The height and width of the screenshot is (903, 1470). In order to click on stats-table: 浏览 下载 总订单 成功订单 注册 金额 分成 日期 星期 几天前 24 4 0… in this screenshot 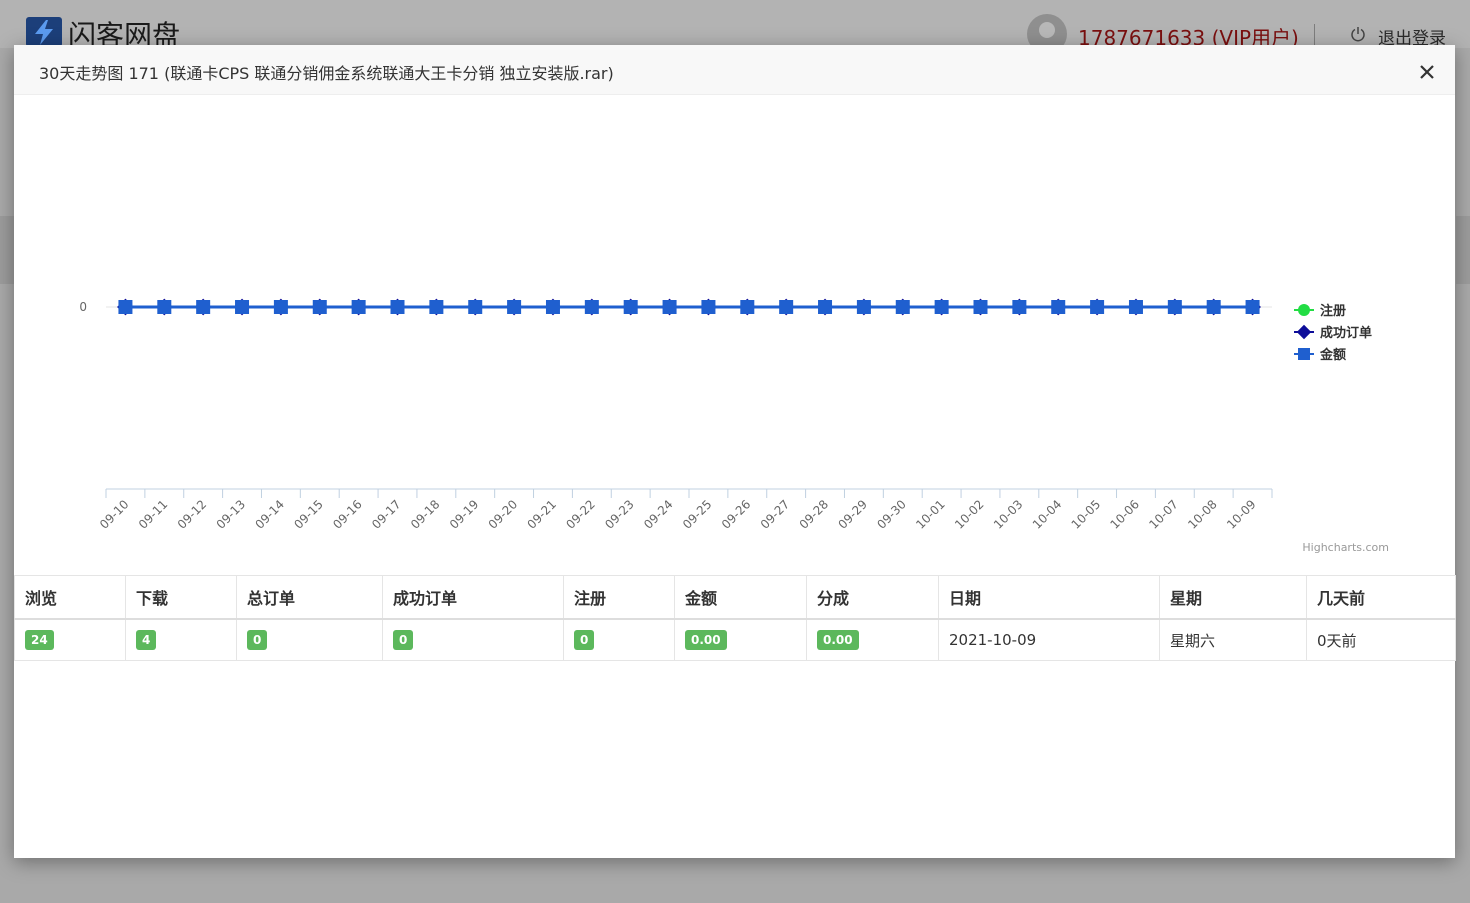, I will do `click(735, 618)`.